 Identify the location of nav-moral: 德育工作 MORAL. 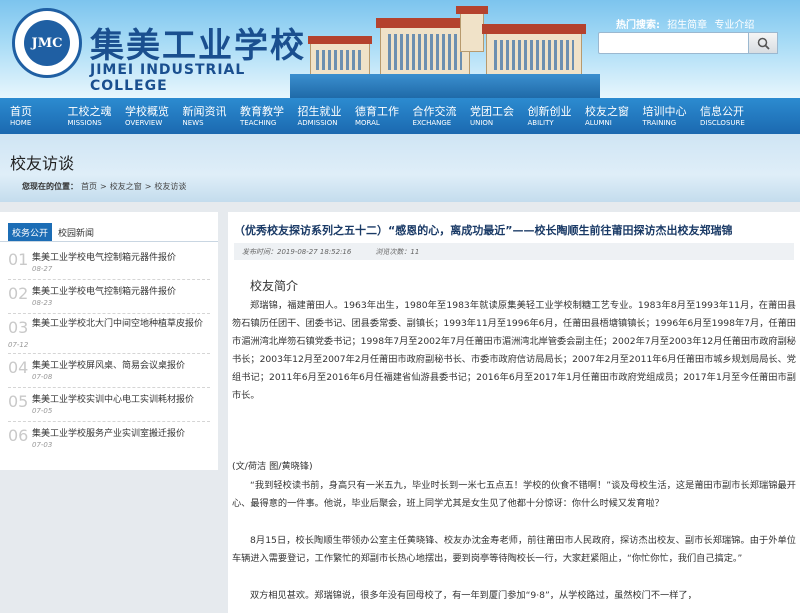
(374, 116).